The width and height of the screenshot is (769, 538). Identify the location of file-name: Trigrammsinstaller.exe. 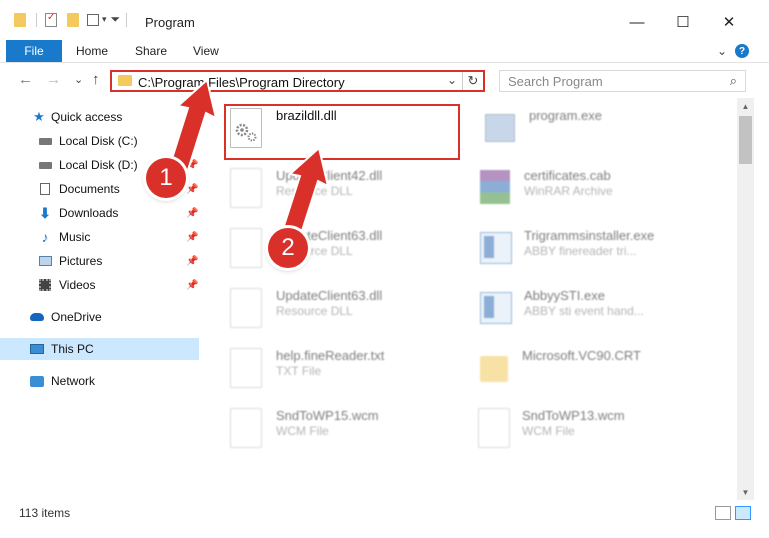
(589, 235).